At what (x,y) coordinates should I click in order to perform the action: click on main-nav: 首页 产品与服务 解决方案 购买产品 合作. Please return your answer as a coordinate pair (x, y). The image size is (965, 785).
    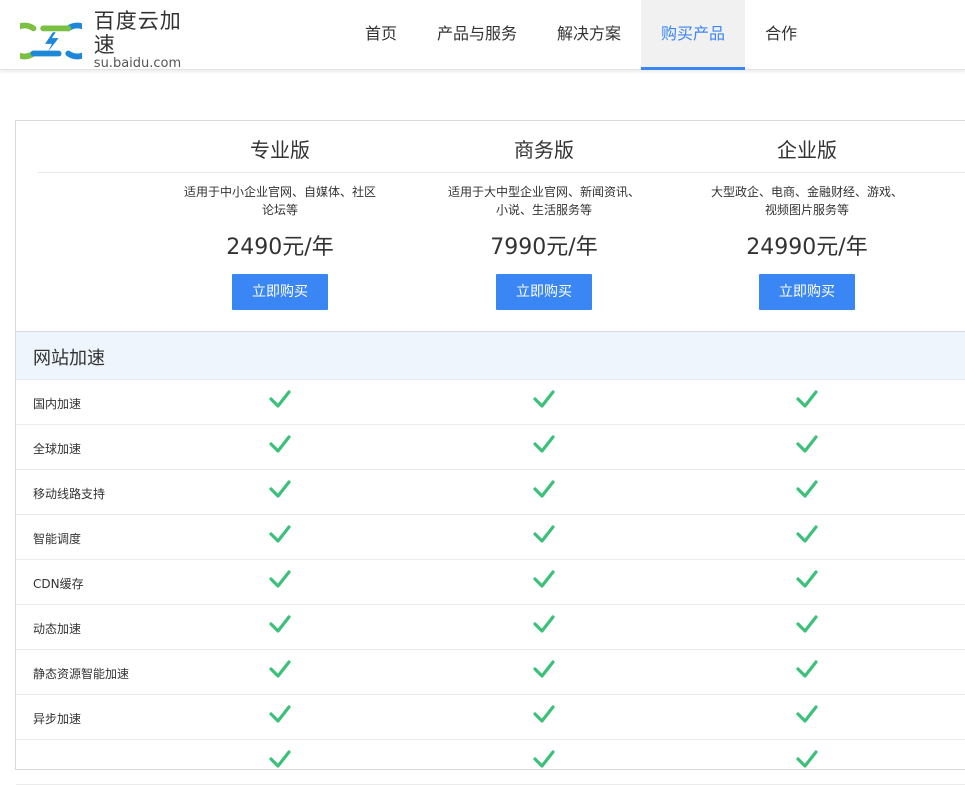
    Looking at the image, I should click on (581, 35).